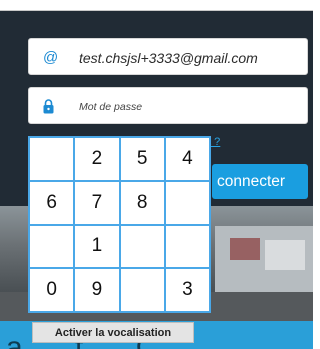 The image size is (320, 349). I want to click on keypad-key: 7, so click(97, 202).